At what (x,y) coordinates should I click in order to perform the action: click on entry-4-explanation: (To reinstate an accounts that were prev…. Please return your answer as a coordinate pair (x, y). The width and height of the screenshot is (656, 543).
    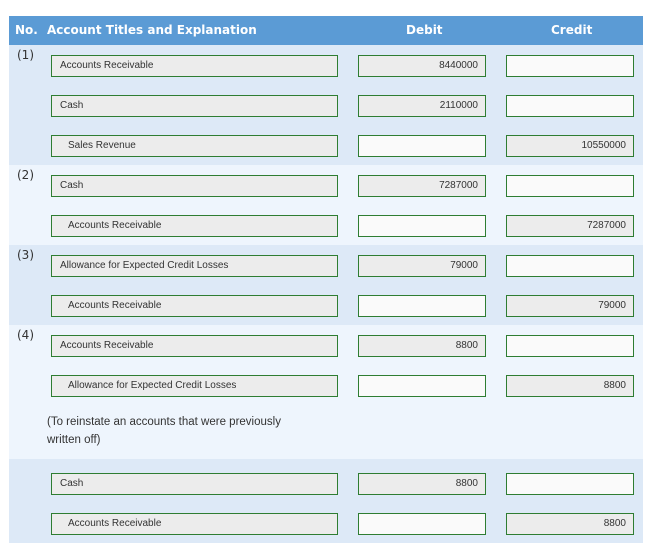
    Looking at the image, I should click on (326, 432).